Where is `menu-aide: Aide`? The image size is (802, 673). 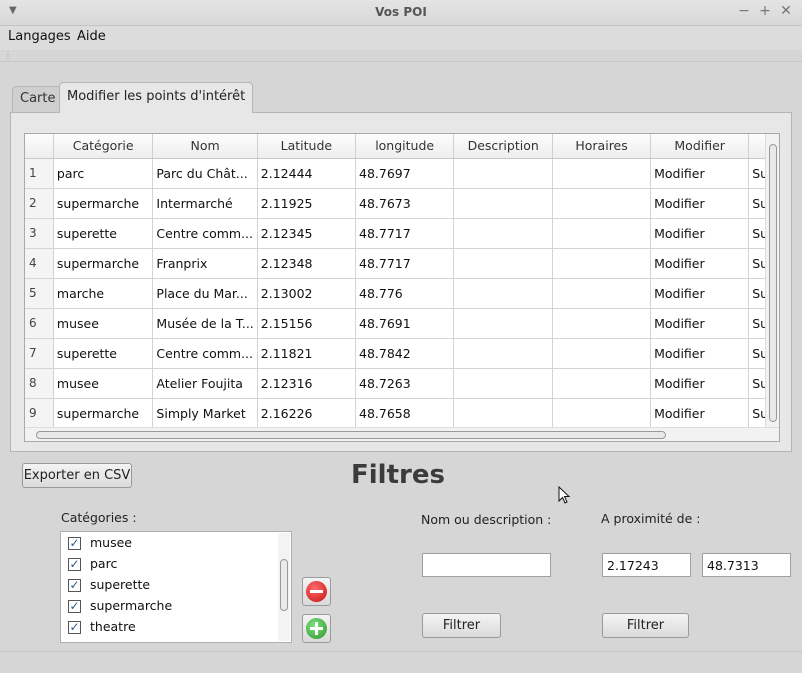 menu-aide: Aide is located at coordinates (91, 36).